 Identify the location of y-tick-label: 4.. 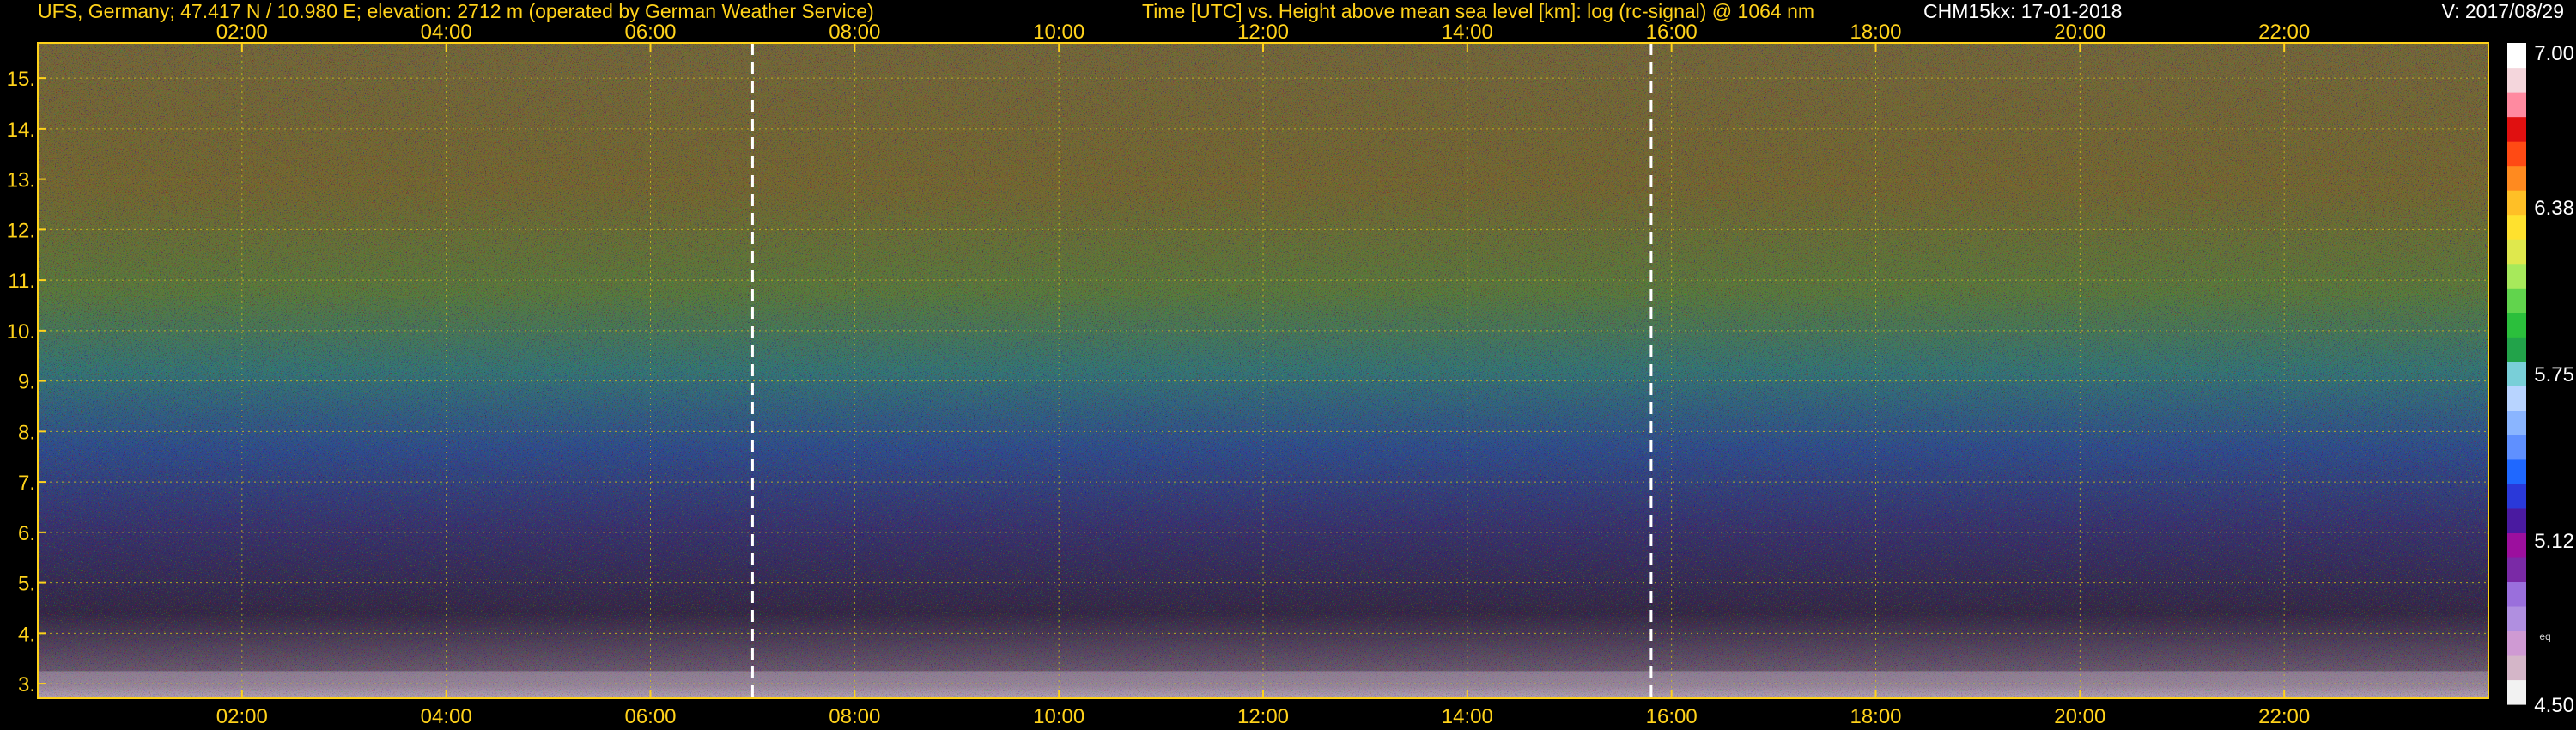
(27, 634).